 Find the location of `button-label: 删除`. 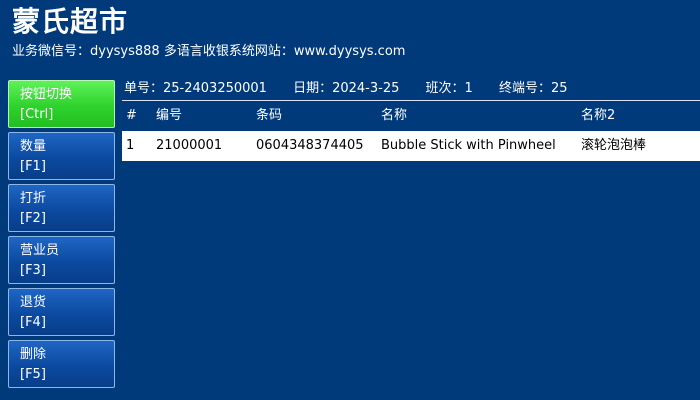

button-label: 删除 is located at coordinates (33, 354).